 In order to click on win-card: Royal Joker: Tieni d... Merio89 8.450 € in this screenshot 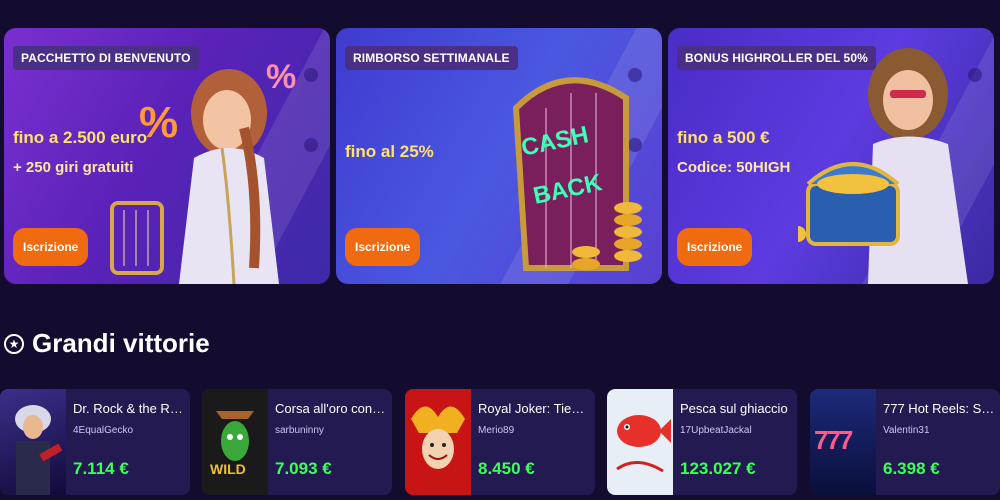, I will do `click(500, 442)`.